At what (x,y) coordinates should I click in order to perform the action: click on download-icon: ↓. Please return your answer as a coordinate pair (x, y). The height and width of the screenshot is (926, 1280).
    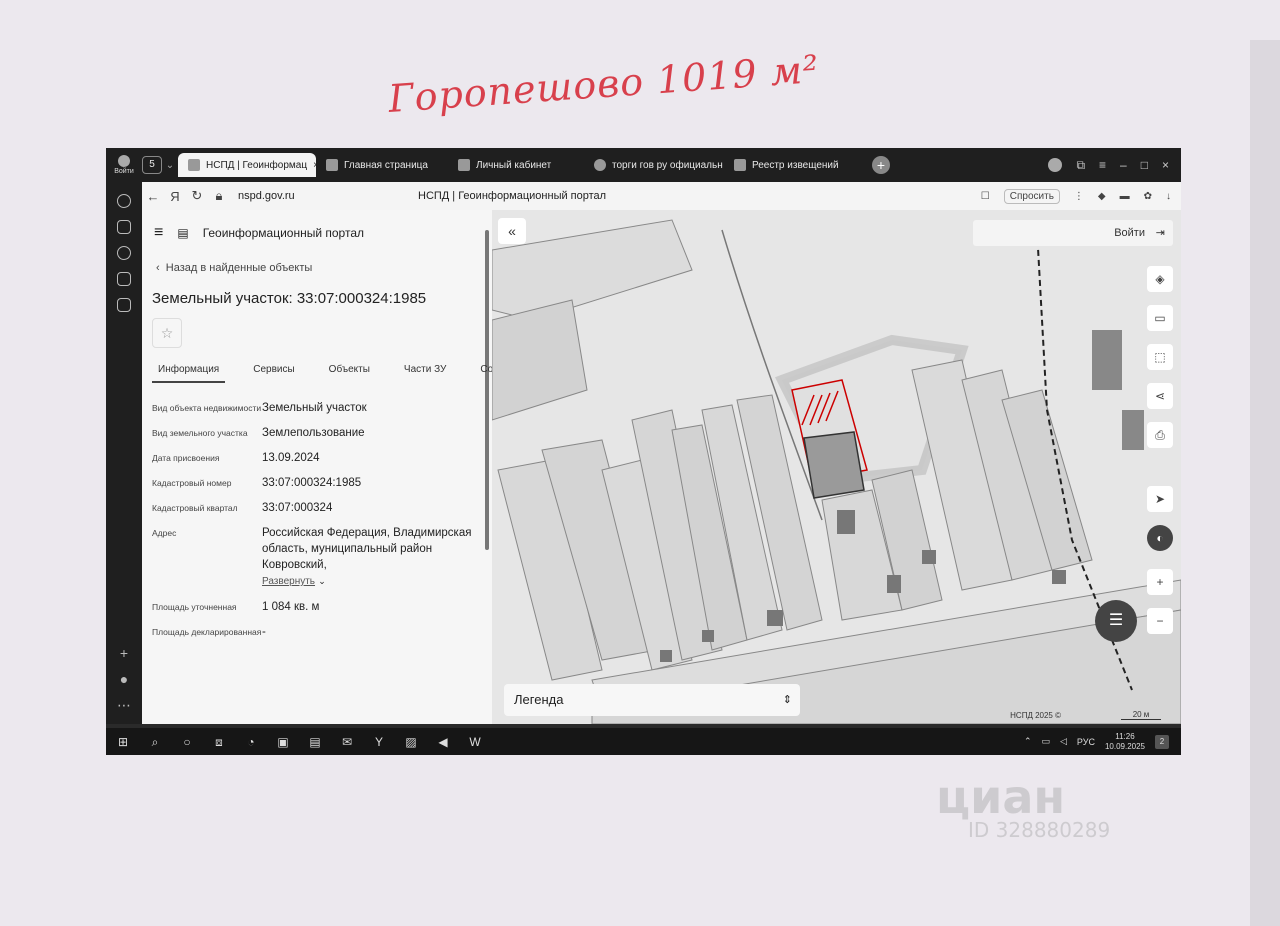
    Looking at the image, I should click on (1168, 196).